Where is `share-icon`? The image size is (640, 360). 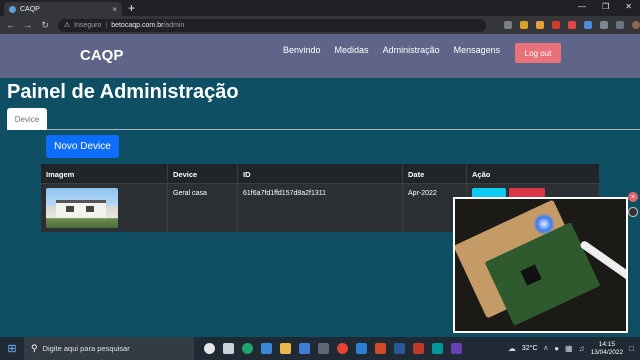
share-icon is located at coordinates (507, 25).